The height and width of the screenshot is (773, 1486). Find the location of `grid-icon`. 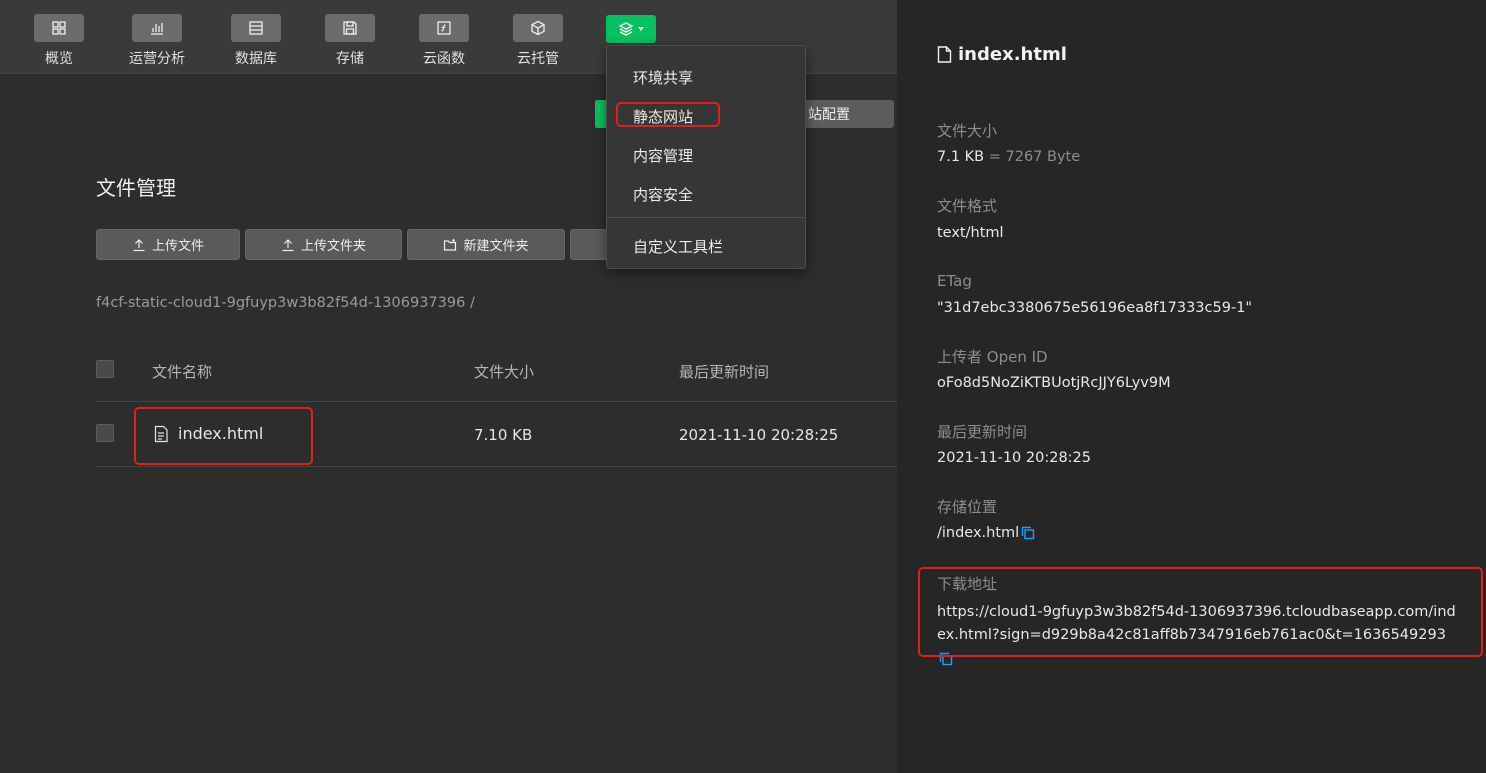

grid-icon is located at coordinates (59, 28).